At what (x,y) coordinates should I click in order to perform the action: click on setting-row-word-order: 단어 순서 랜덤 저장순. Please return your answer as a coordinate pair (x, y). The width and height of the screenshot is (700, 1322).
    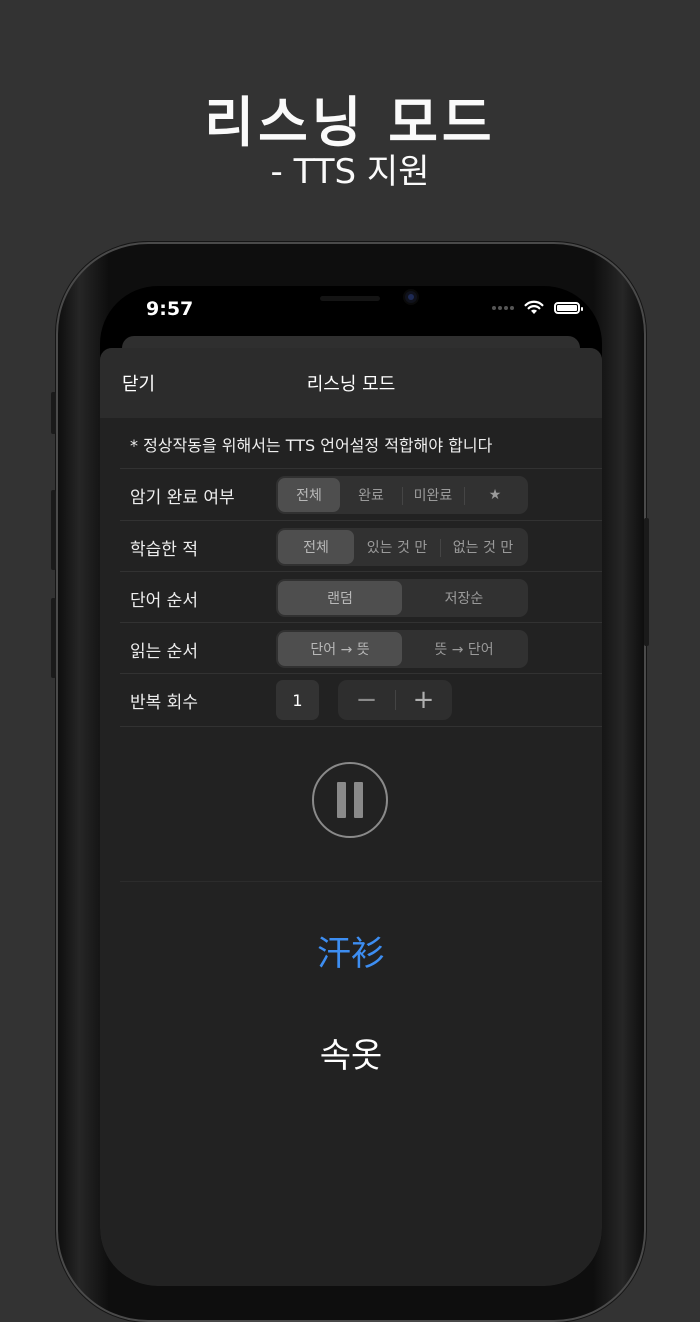
    Looking at the image, I should click on (361, 597).